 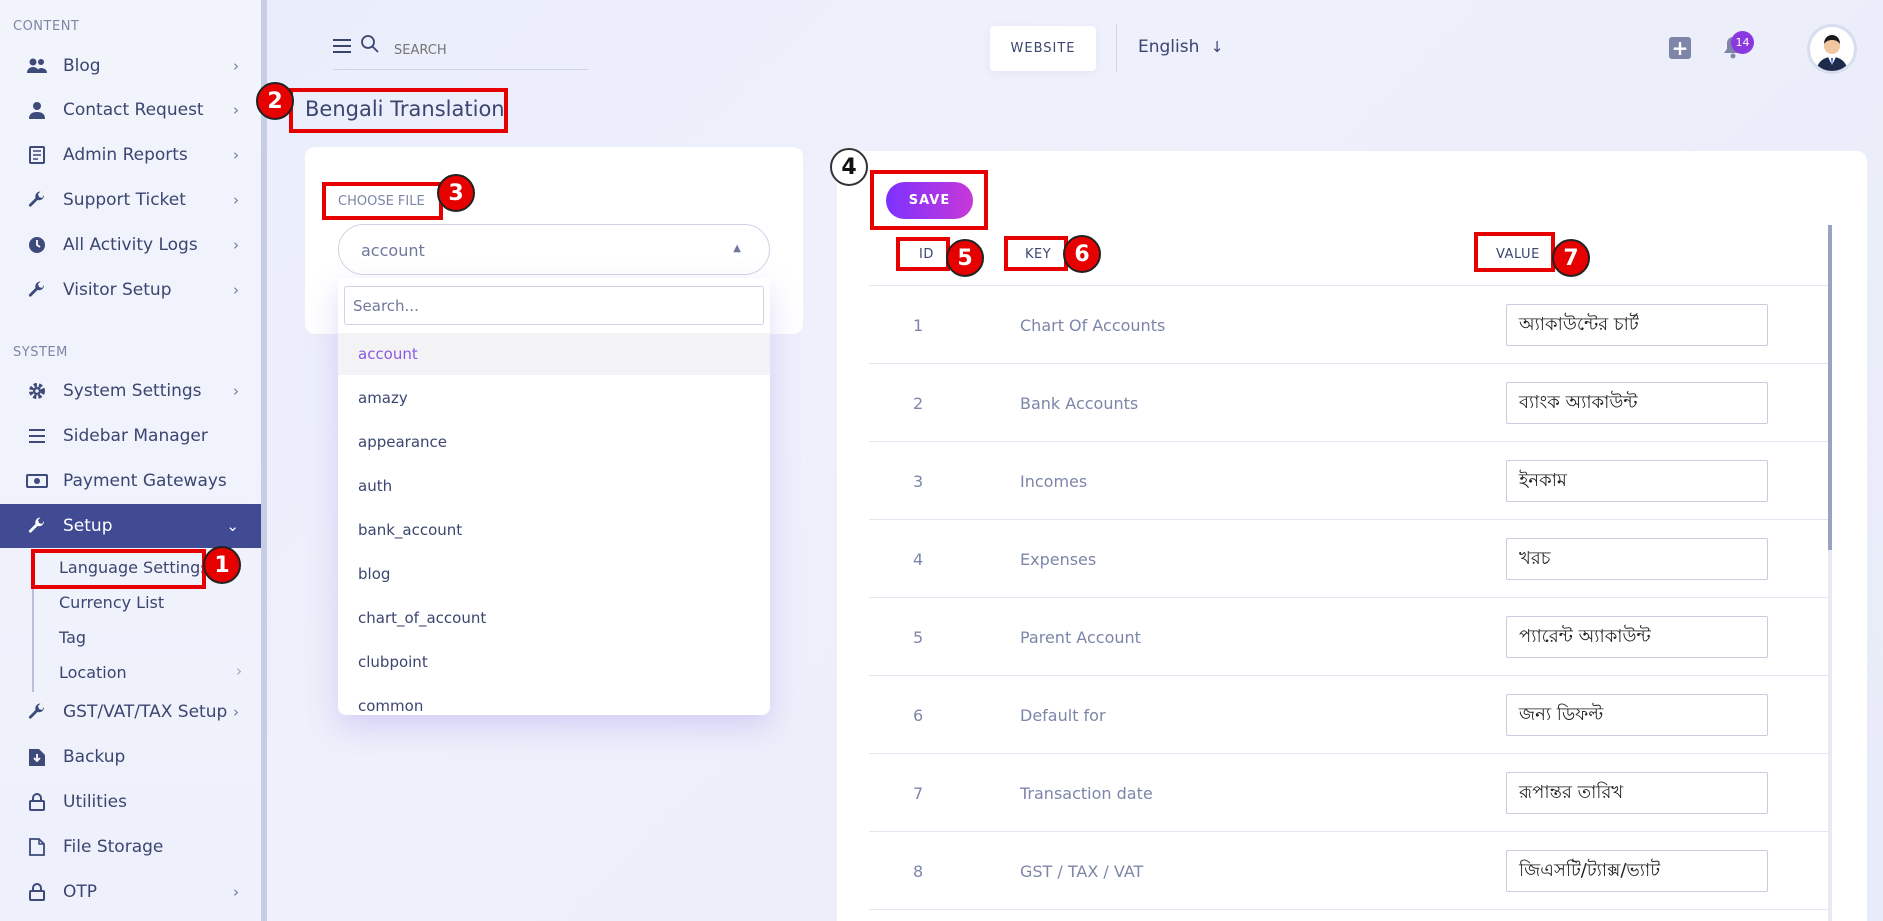 What do you see at coordinates (554, 354) in the screenshot?
I see `dropdown-option: account` at bounding box center [554, 354].